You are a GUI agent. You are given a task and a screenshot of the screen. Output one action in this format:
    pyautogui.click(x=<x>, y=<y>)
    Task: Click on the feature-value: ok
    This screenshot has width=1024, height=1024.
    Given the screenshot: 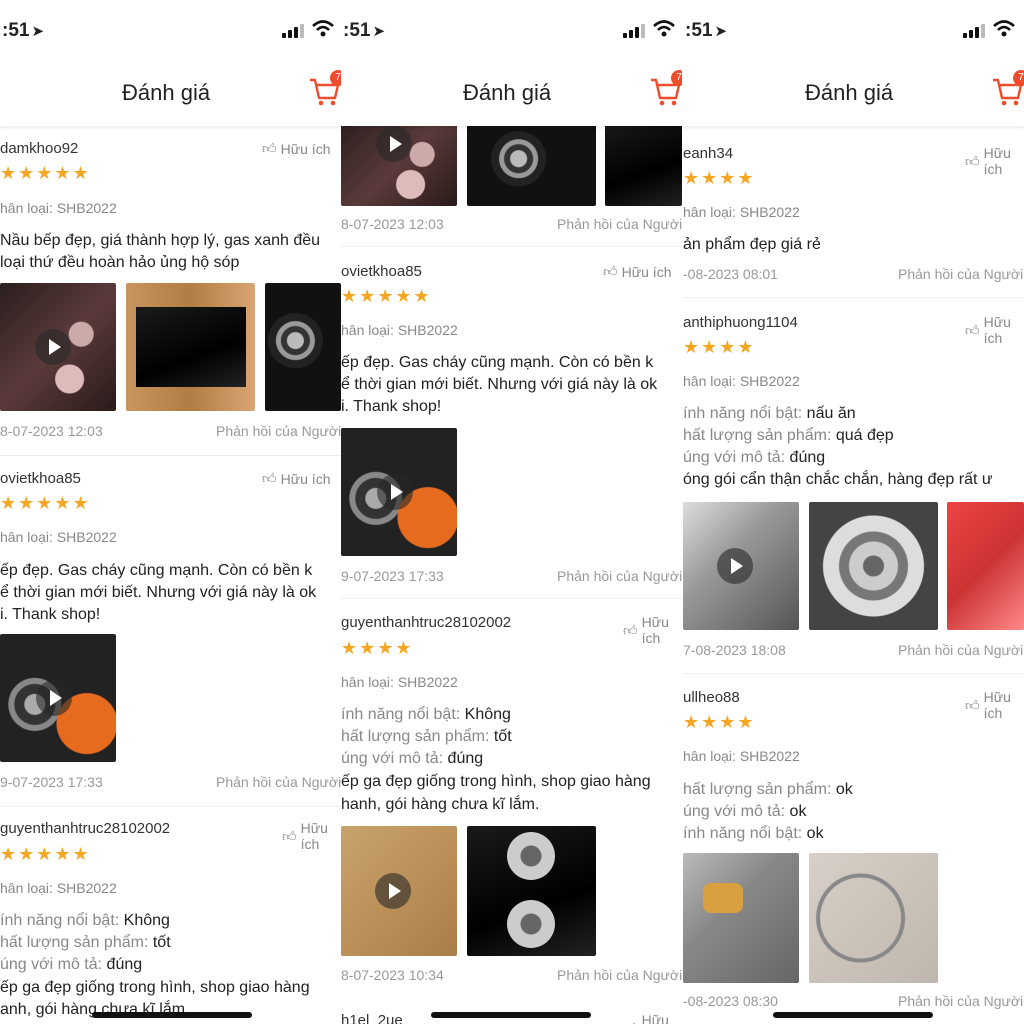 What is the action you would take?
    pyautogui.click(x=815, y=833)
    